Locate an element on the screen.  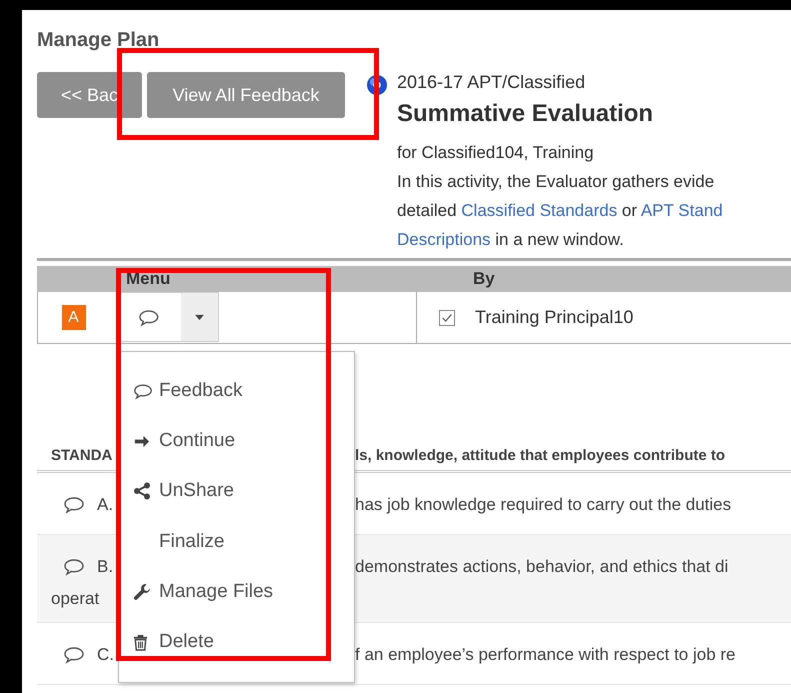
standard-label: C. is located at coordinates (105, 655).